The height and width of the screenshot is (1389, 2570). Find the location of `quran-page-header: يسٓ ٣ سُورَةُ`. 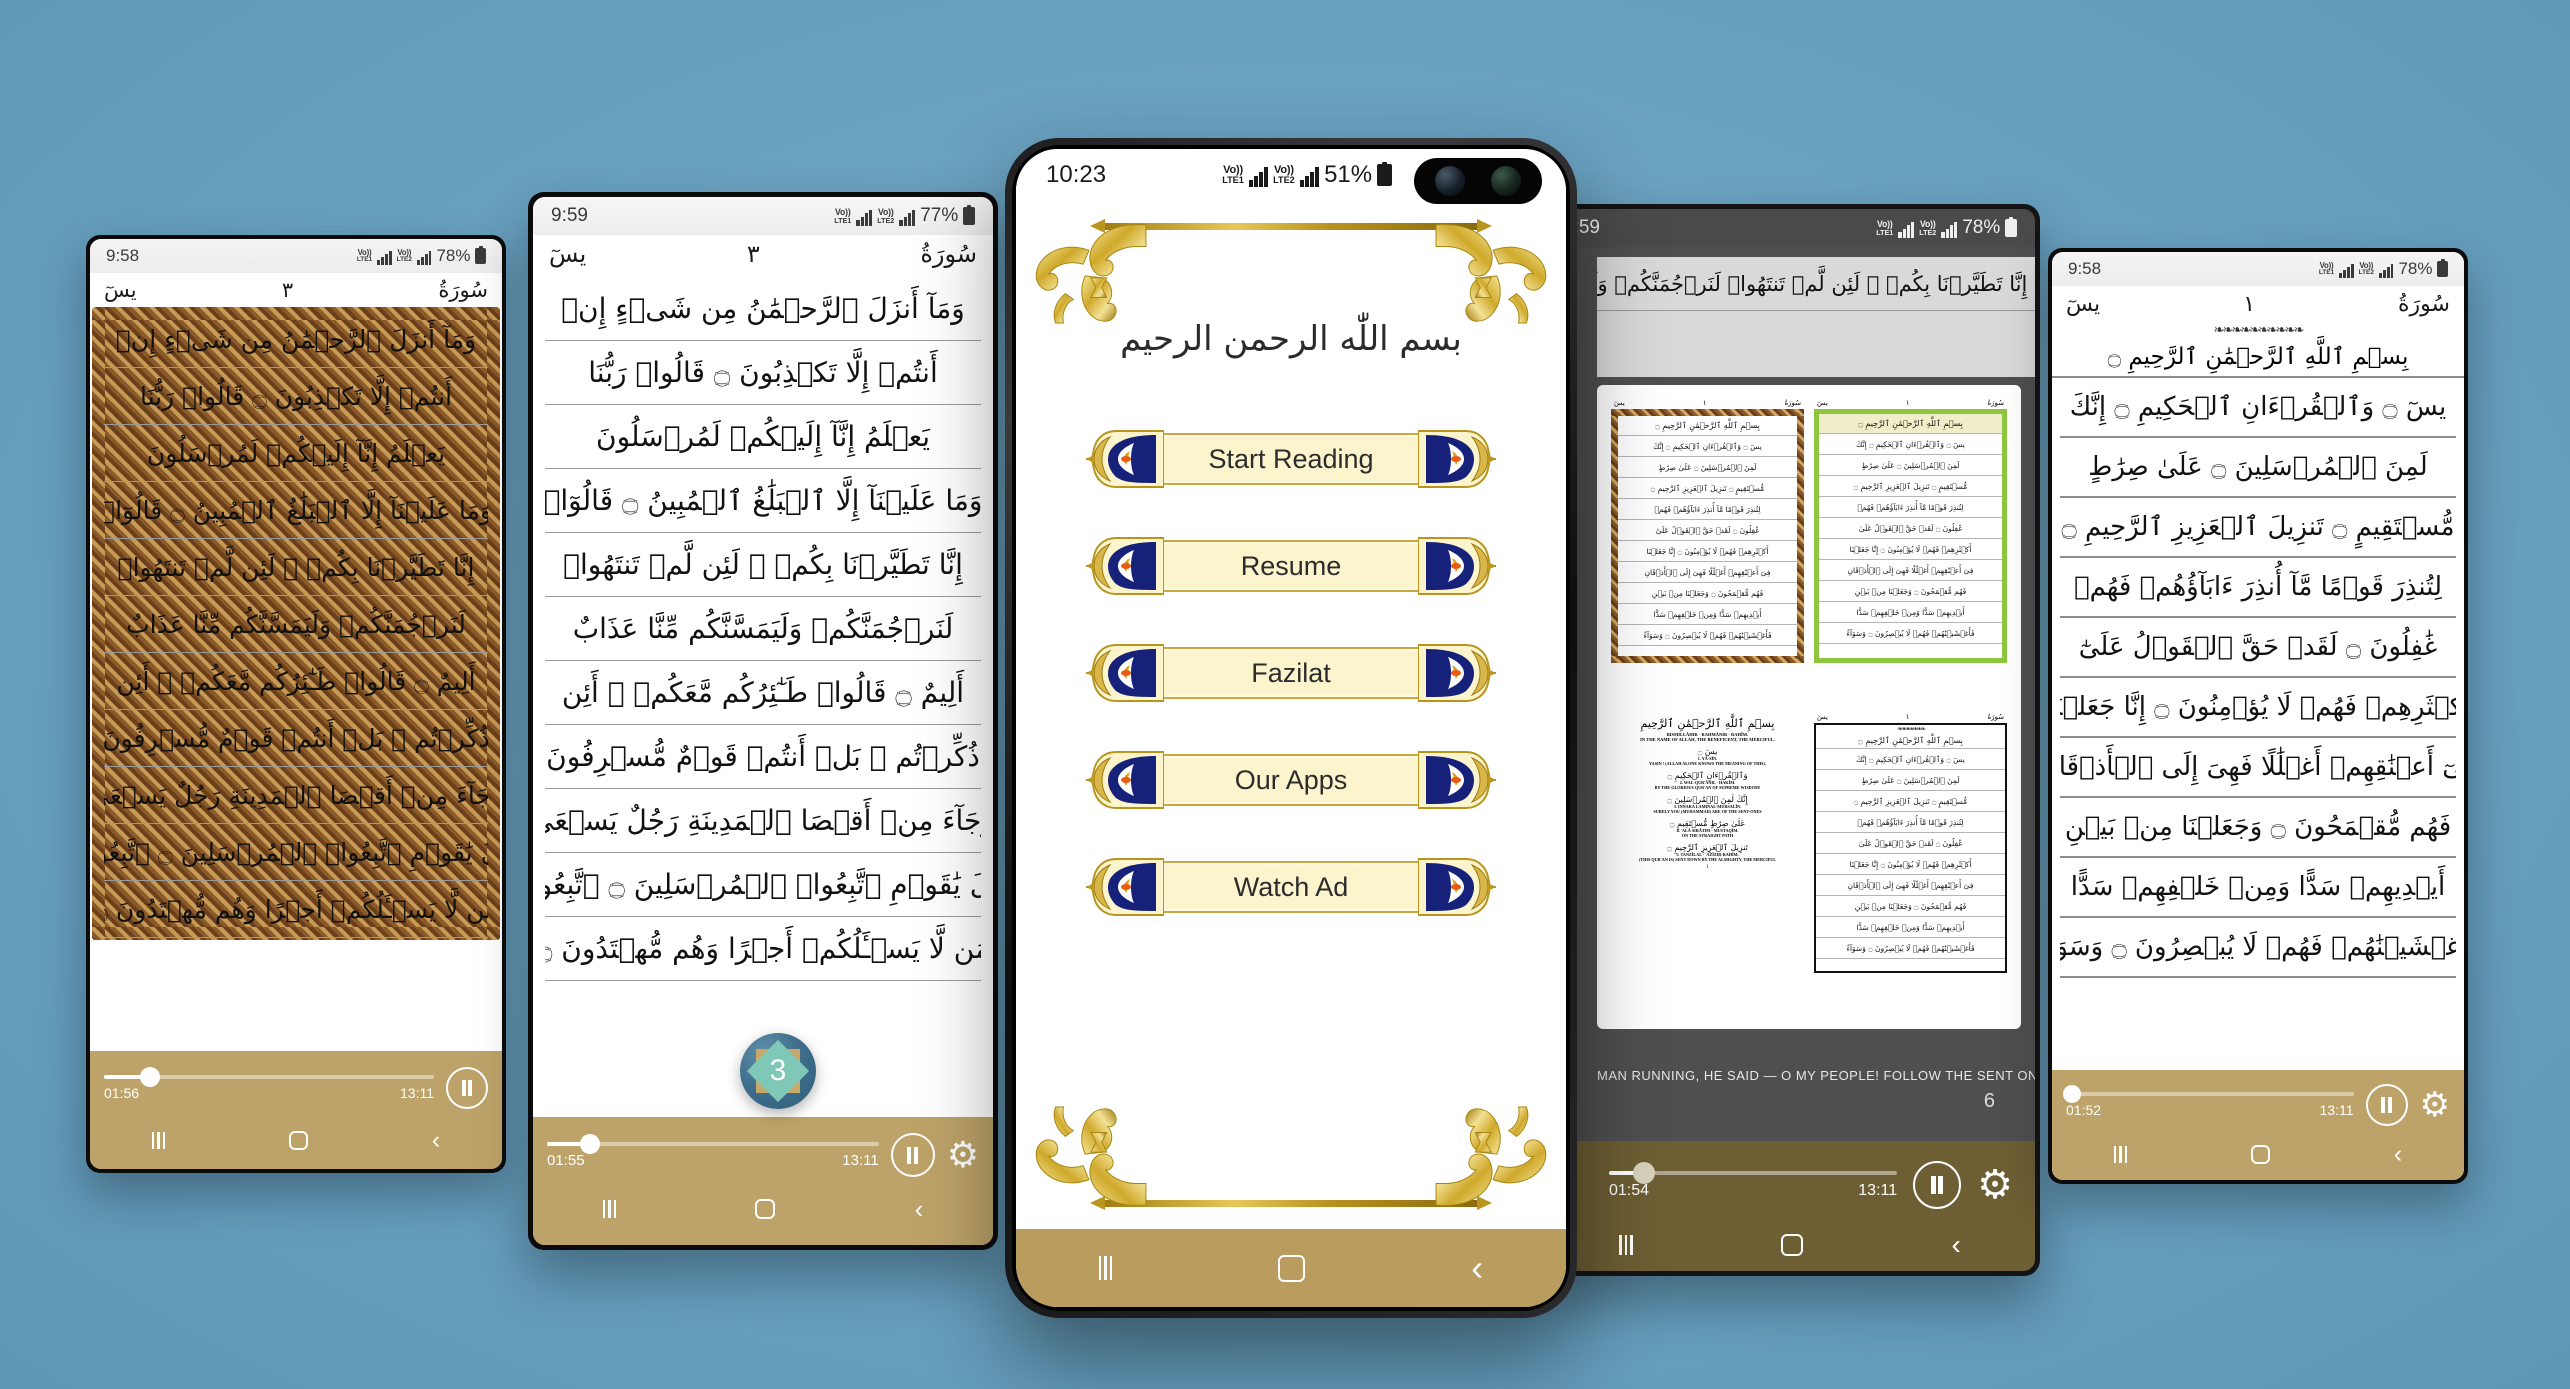

quran-page-header: يسٓ ٣ سُورَةُ is located at coordinates (296, 290).